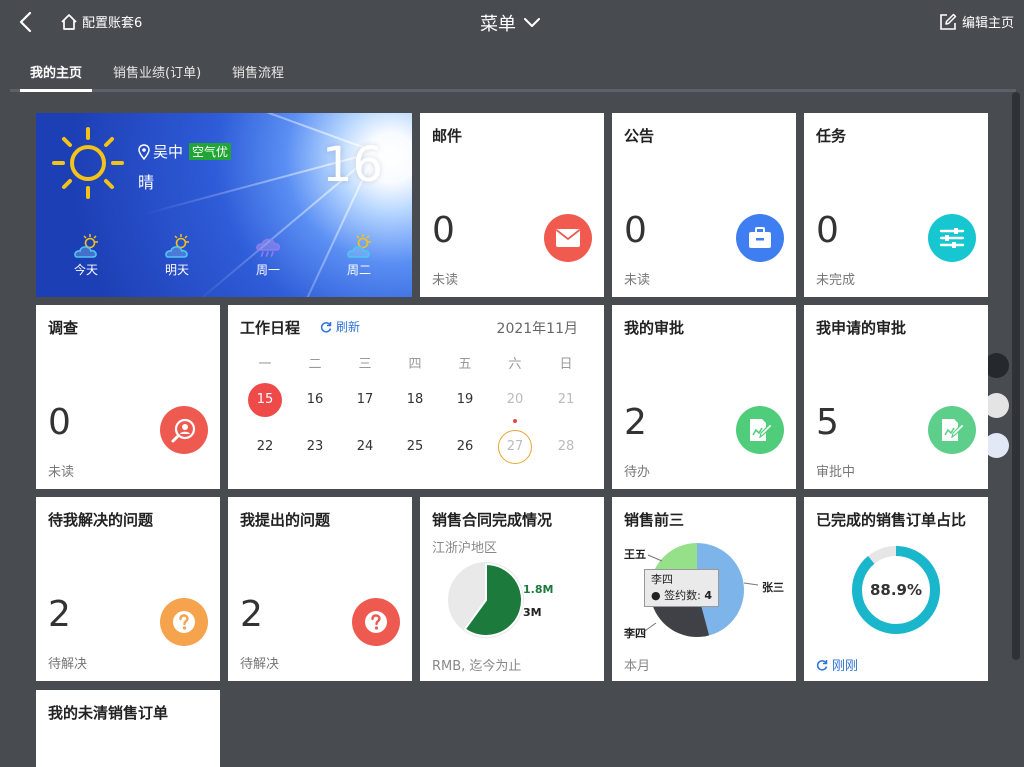  I want to click on completed-orders-card: 已完成的销售订单占比 88.9% 刚刚, so click(896, 589).